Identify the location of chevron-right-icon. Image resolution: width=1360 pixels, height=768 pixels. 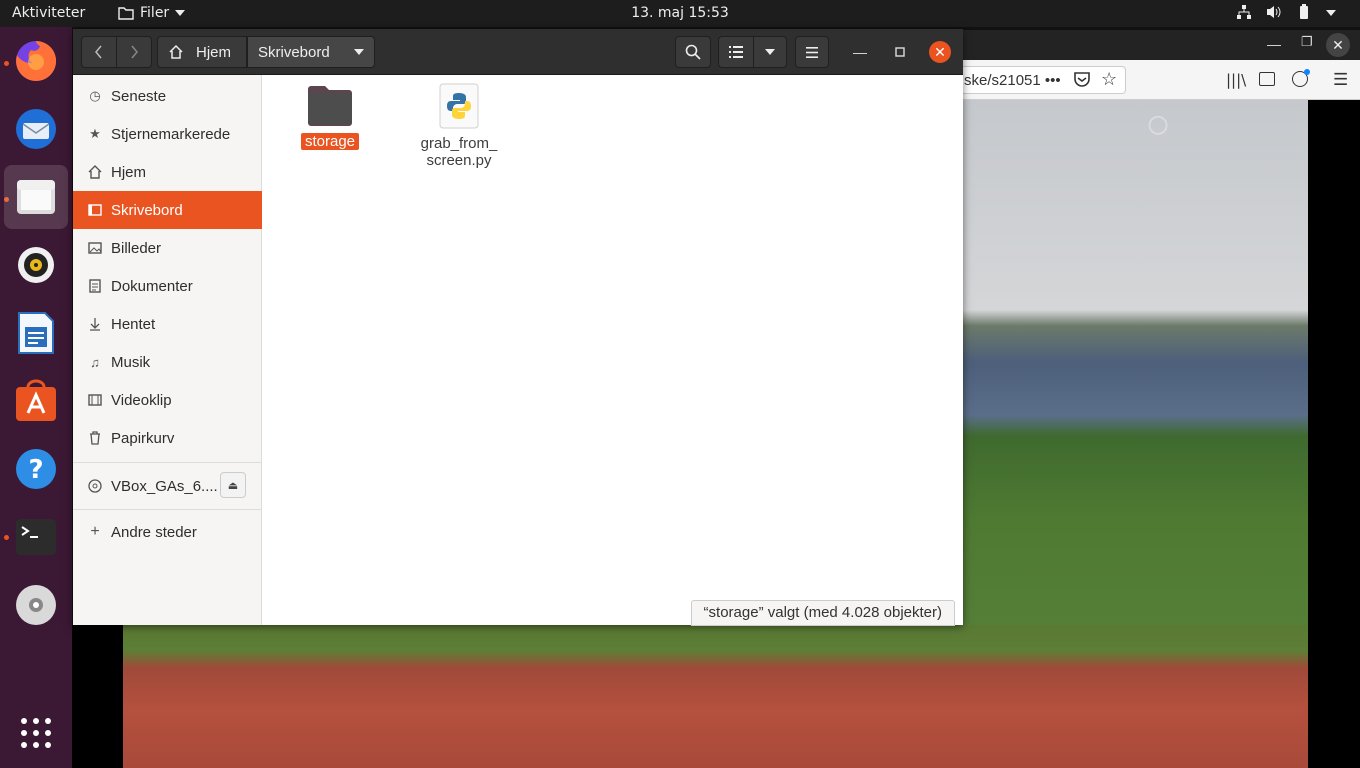
(134, 52).